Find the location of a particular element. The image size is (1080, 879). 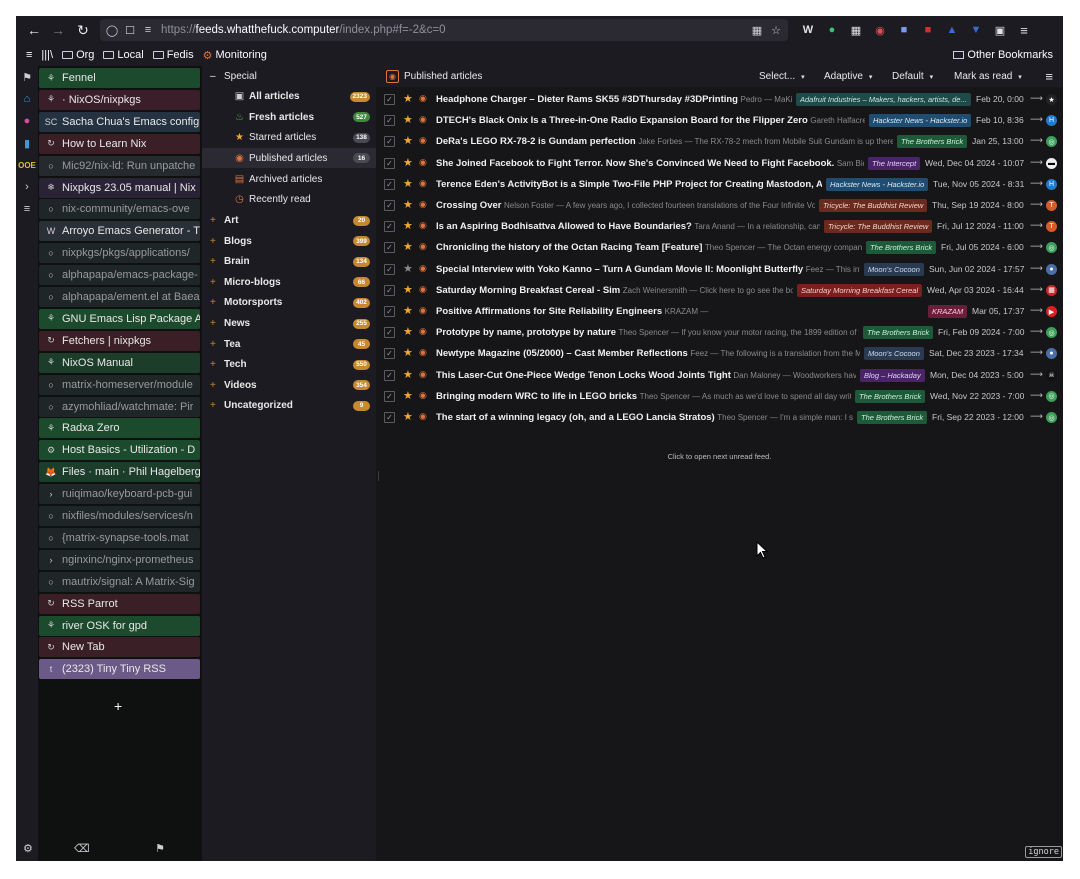

shield-icon: ◯ is located at coordinates (112, 30).